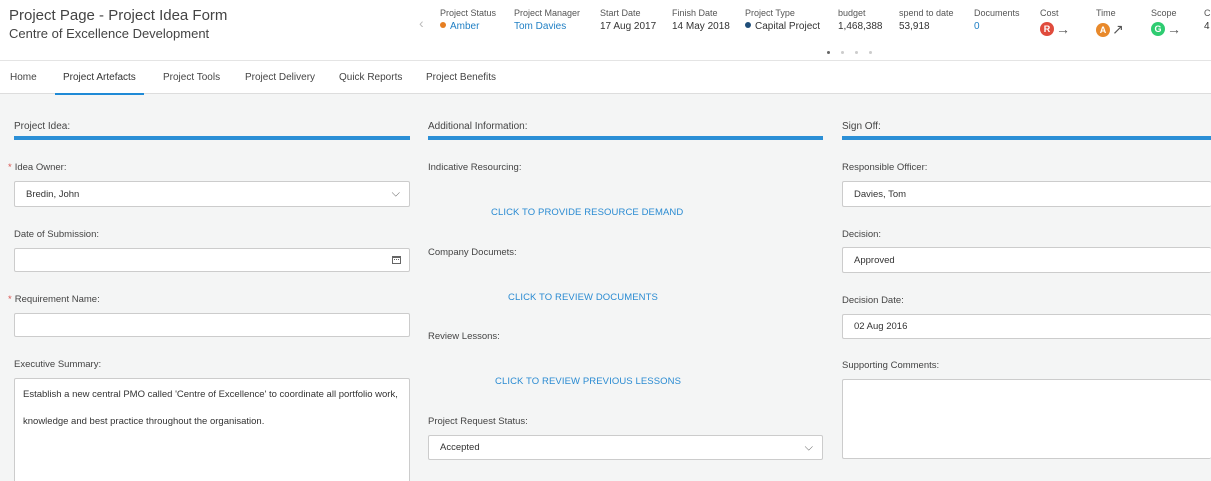 The width and height of the screenshot is (1211, 481). I want to click on responsible-officer-field: Davies, Tom, so click(1026, 194).